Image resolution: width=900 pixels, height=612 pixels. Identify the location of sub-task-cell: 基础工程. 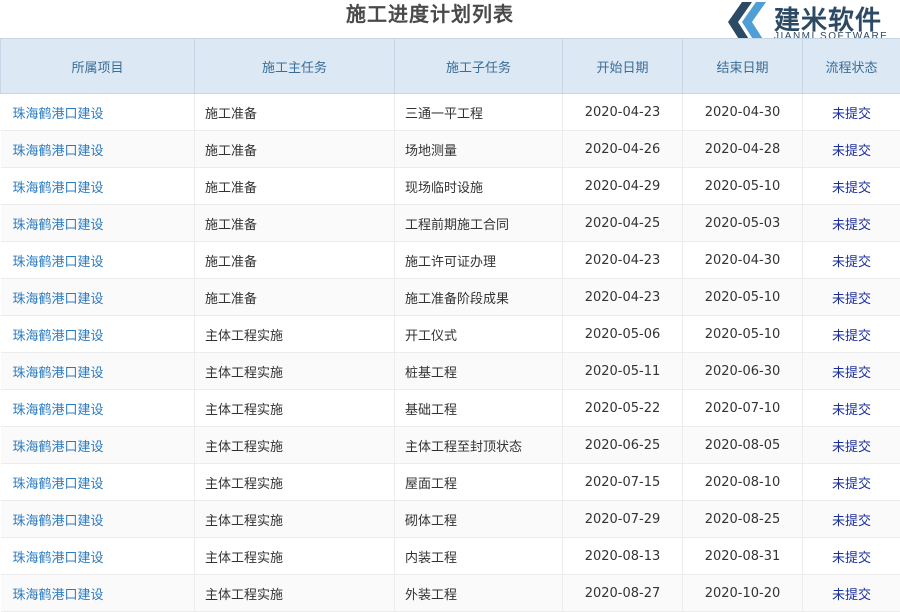
(479, 408).